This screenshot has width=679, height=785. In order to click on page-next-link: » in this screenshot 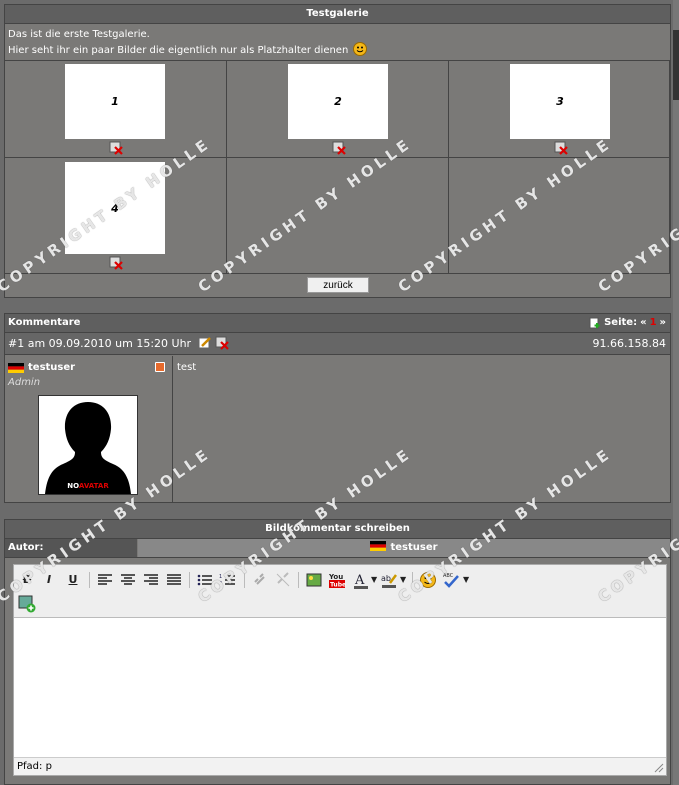, I will do `click(663, 323)`.